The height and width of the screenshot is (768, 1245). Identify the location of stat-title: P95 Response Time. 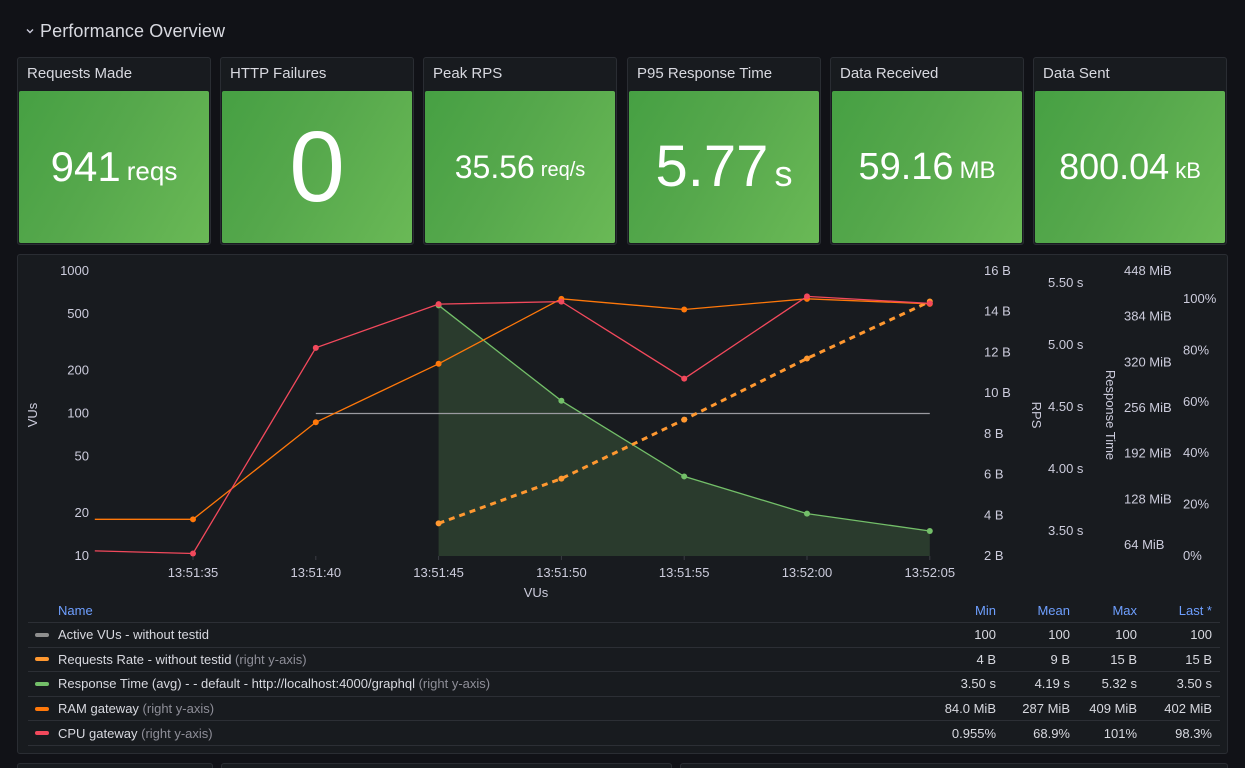
(705, 73).